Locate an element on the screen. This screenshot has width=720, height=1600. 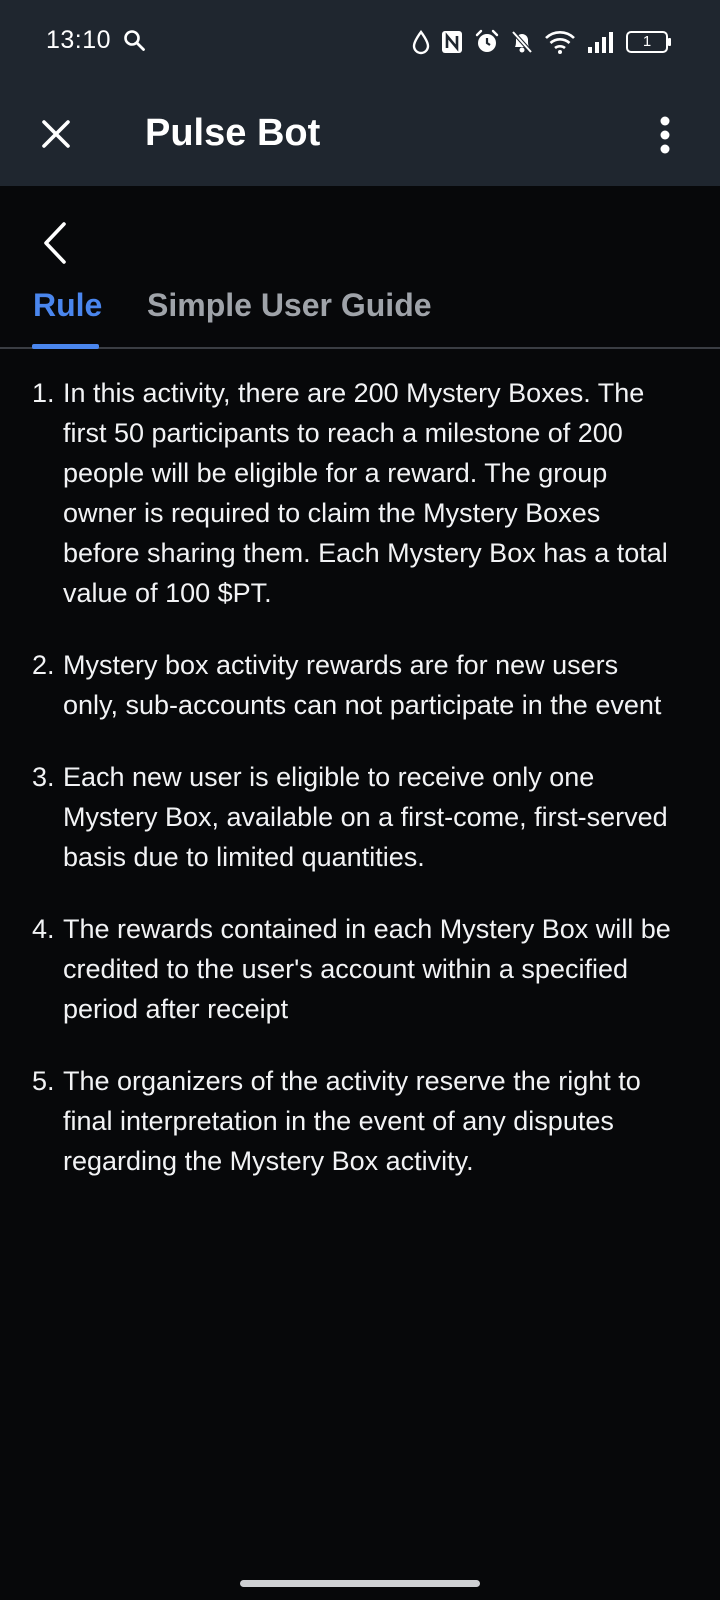
rule-number: 1. is located at coordinates (43, 393).